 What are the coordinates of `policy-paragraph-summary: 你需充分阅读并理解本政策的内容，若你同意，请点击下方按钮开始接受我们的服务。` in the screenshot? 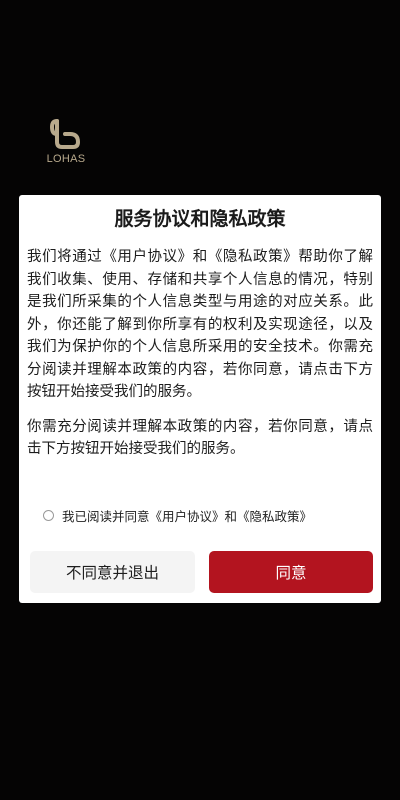 It's located at (200, 438).